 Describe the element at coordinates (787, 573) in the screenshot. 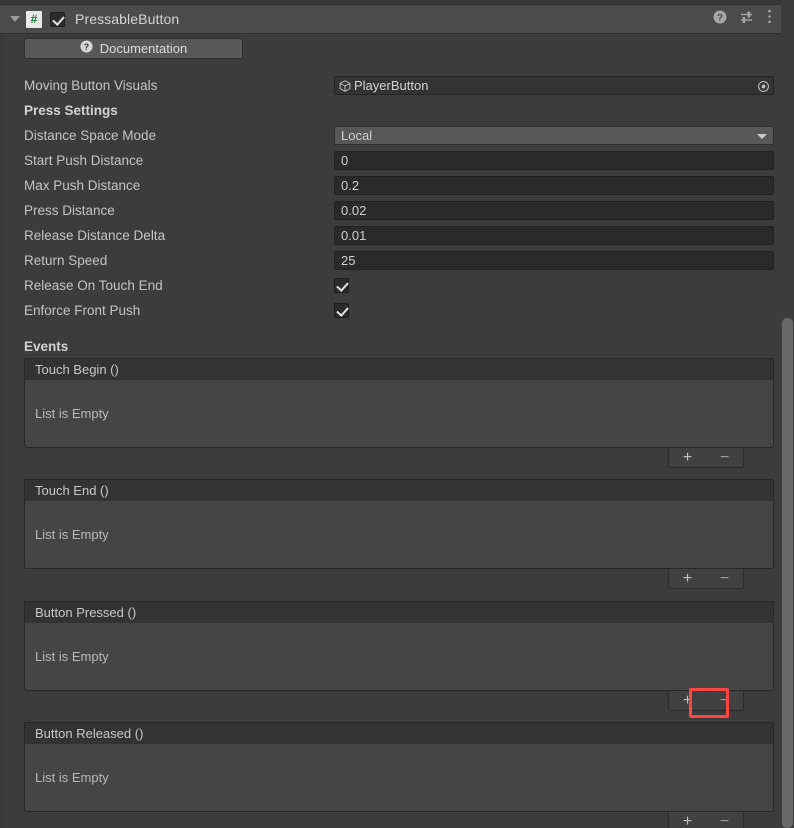

I see `vertical-scrollbar-thumb` at that location.